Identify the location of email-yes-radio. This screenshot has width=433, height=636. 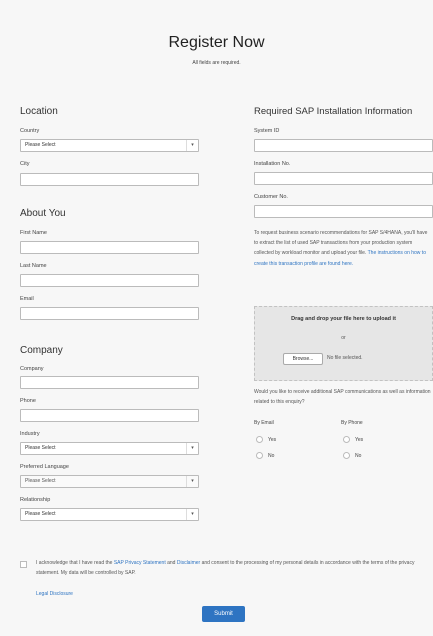
(259, 439).